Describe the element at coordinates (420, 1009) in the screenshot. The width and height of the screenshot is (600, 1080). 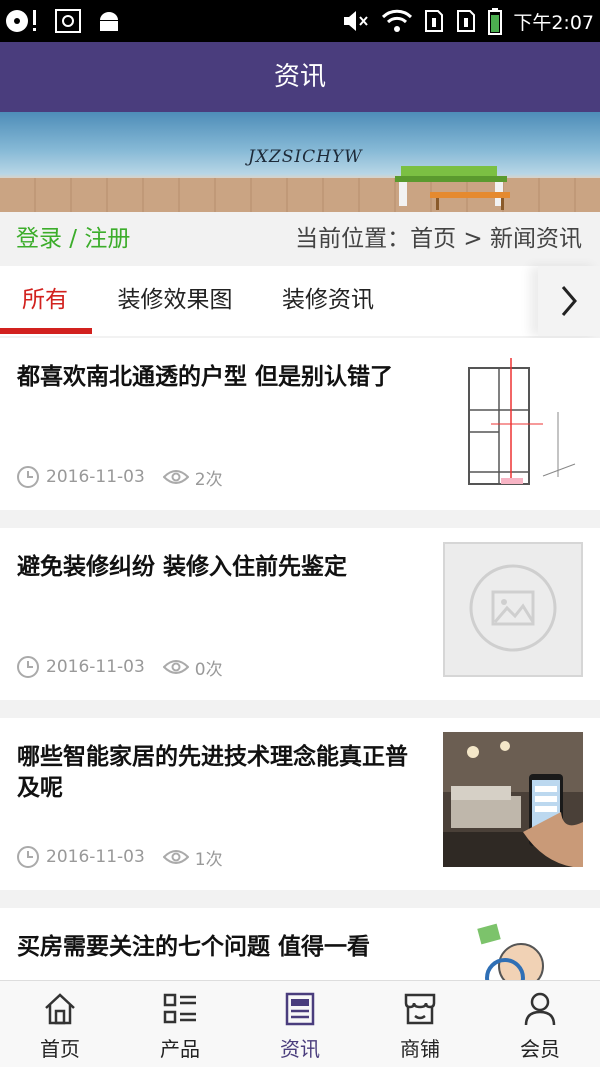
I see `shop-icon` at that location.